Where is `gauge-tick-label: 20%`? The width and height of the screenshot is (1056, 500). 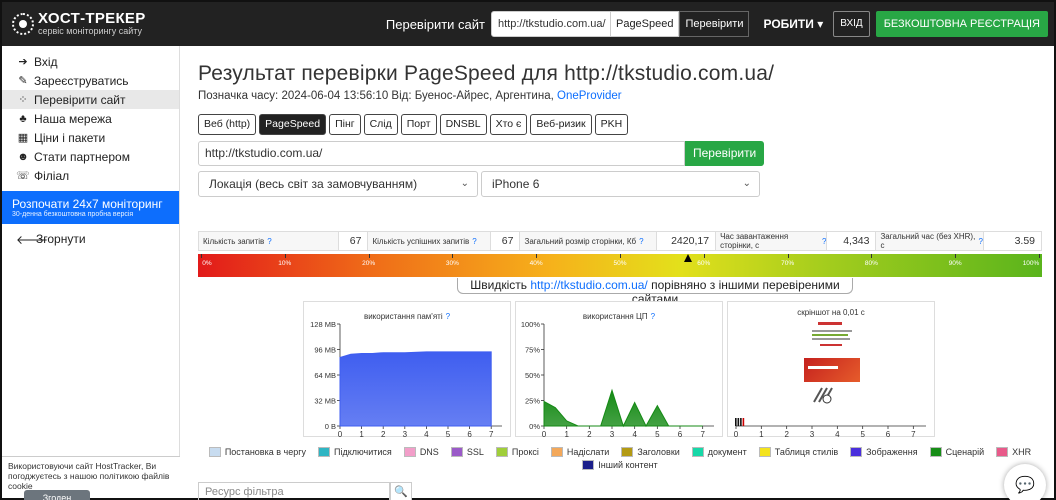 gauge-tick-label: 20% is located at coordinates (369, 263).